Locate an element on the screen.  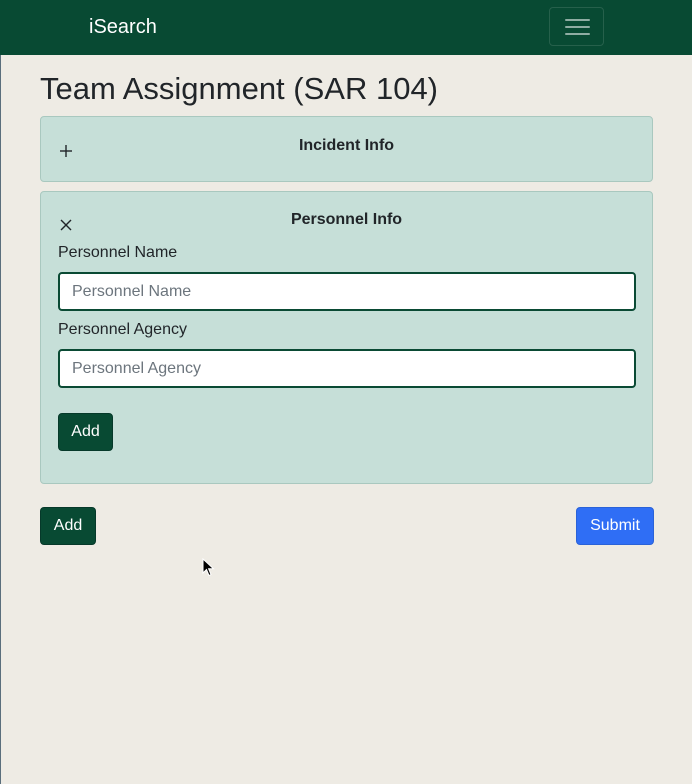
personnel-agency-input is located at coordinates (347, 368).